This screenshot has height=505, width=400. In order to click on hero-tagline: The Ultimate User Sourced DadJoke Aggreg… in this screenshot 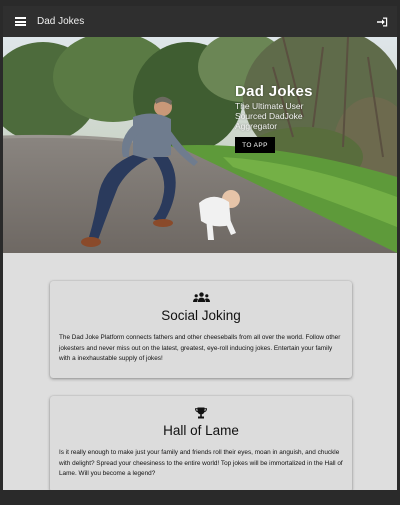, I will do `click(269, 116)`.